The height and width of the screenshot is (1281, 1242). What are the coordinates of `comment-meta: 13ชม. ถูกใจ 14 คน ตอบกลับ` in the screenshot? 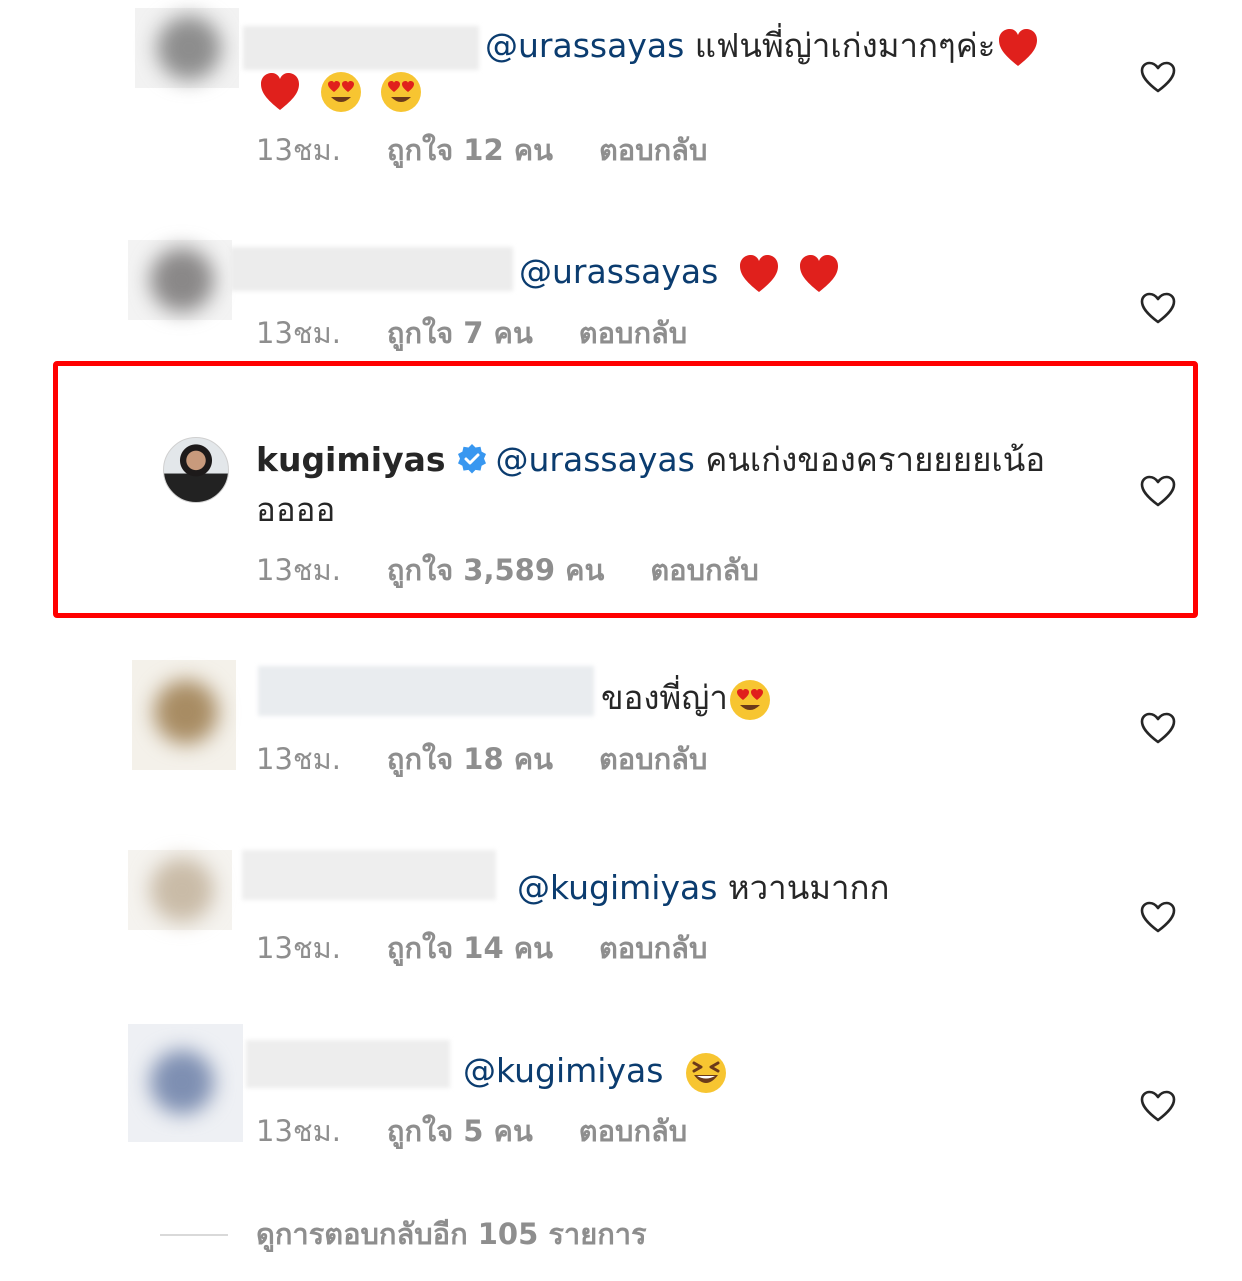 It's located at (481, 948).